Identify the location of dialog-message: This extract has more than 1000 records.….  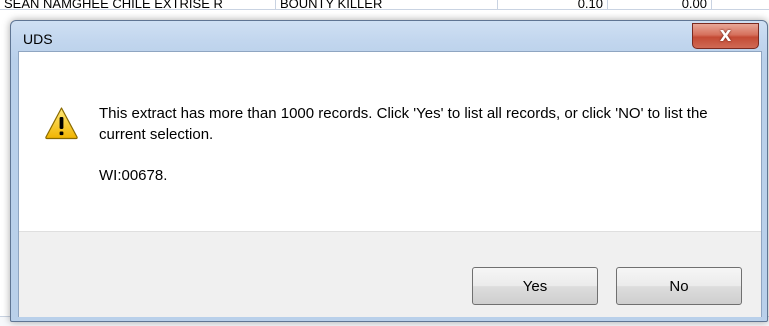
(403, 124).